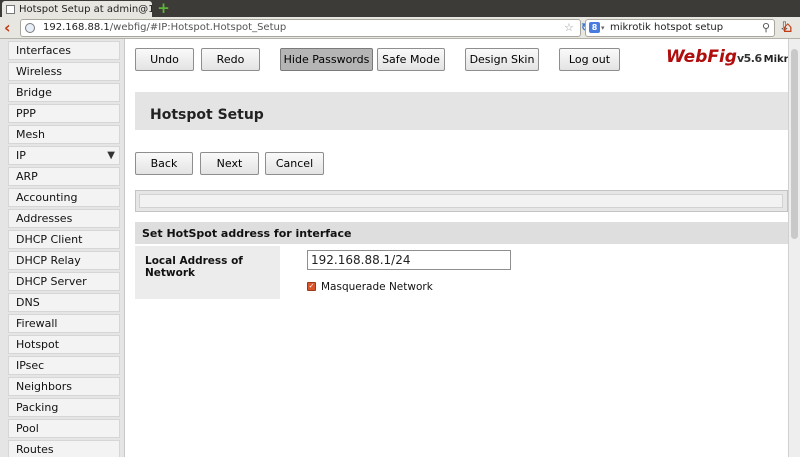  Describe the element at coordinates (76, 27) in the screenshot. I see `url-host: 192.168.88.1` at that location.